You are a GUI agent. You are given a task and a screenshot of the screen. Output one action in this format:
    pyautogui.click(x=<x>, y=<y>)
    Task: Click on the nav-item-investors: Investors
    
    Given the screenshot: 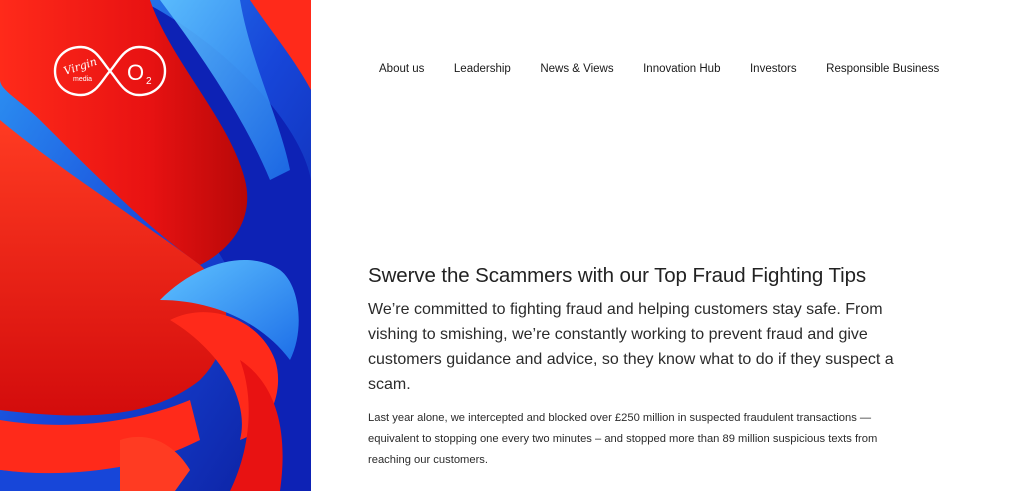 What is the action you would take?
    pyautogui.click(x=773, y=69)
    